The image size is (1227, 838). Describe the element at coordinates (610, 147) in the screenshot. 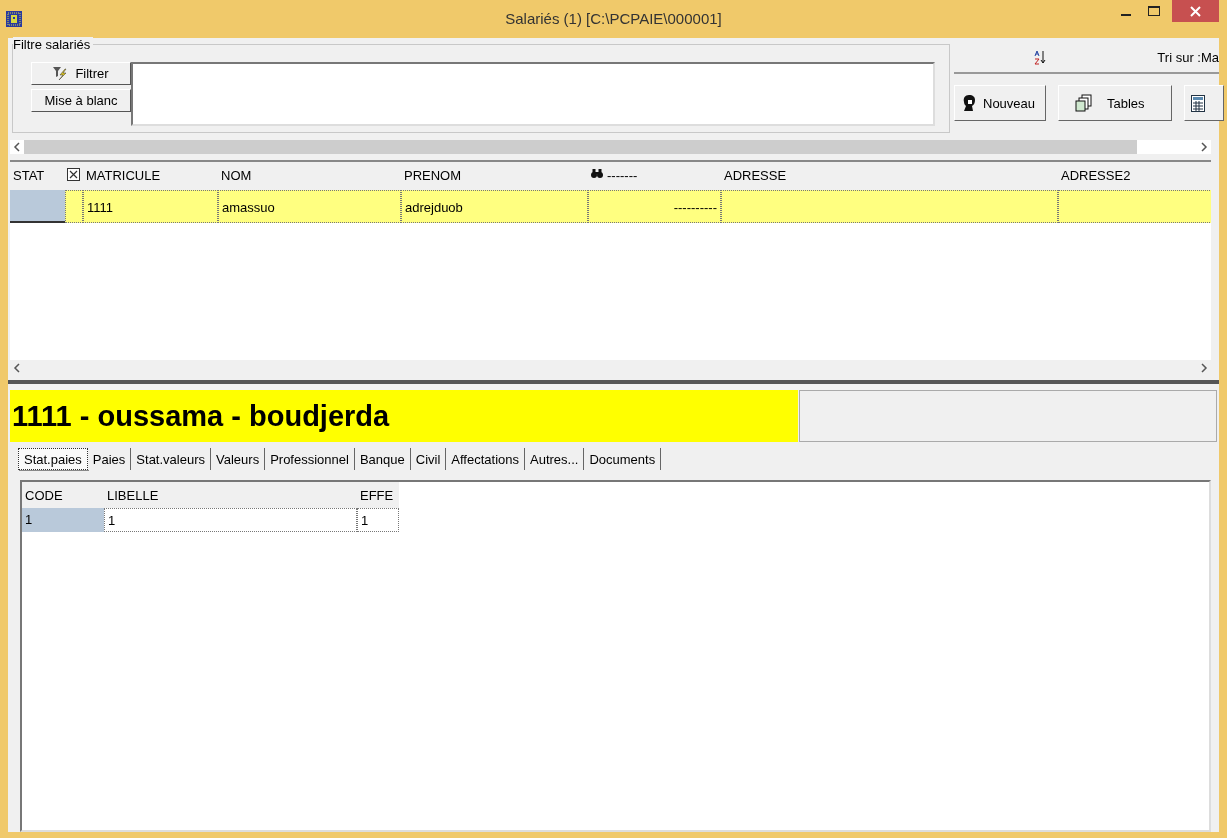

I see `horizontal-scrollbar` at that location.